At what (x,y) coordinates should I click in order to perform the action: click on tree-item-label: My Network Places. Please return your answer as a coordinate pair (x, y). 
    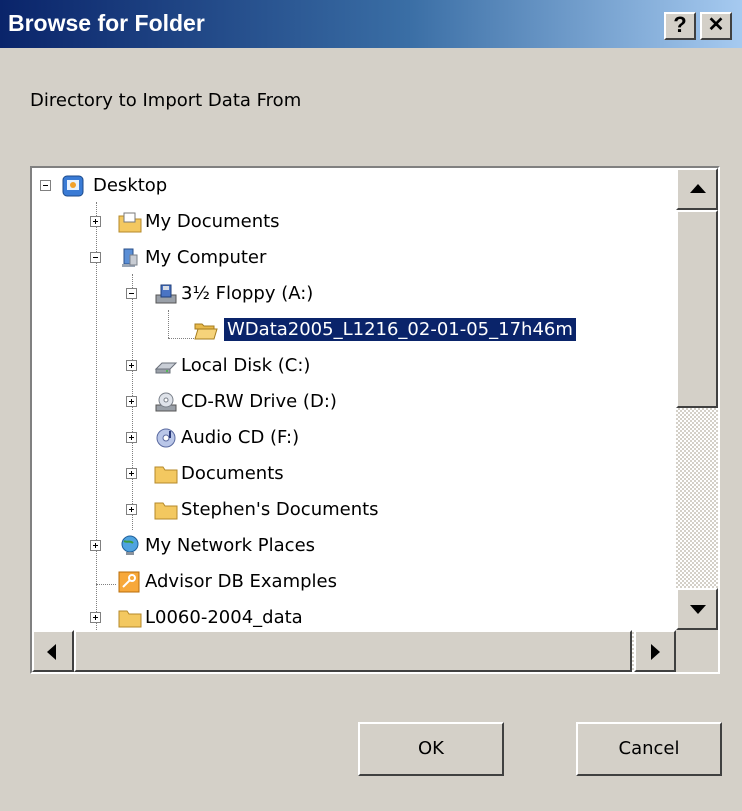
    Looking at the image, I should click on (230, 545).